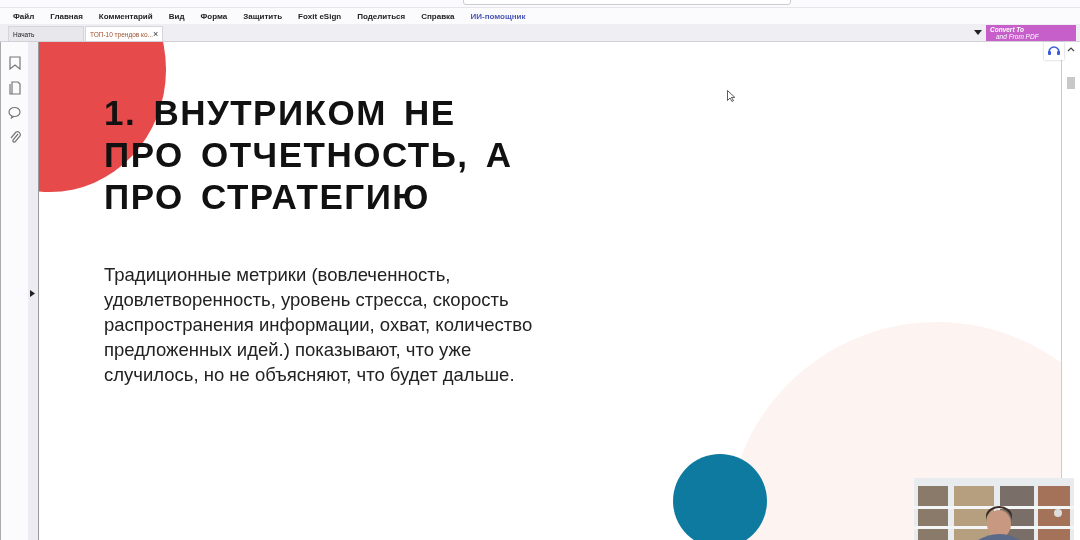 This screenshot has width=1080, height=540. Describe the element at coordinates (14, 63) in the screenshot. I see `bookmark-icon` at that location.